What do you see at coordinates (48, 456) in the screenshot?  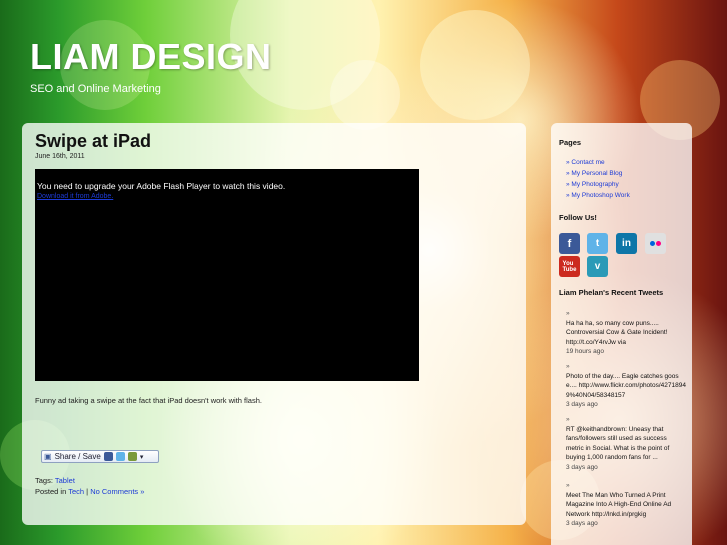 I see `share-icon: ▣` at bounding box center [48, 456].